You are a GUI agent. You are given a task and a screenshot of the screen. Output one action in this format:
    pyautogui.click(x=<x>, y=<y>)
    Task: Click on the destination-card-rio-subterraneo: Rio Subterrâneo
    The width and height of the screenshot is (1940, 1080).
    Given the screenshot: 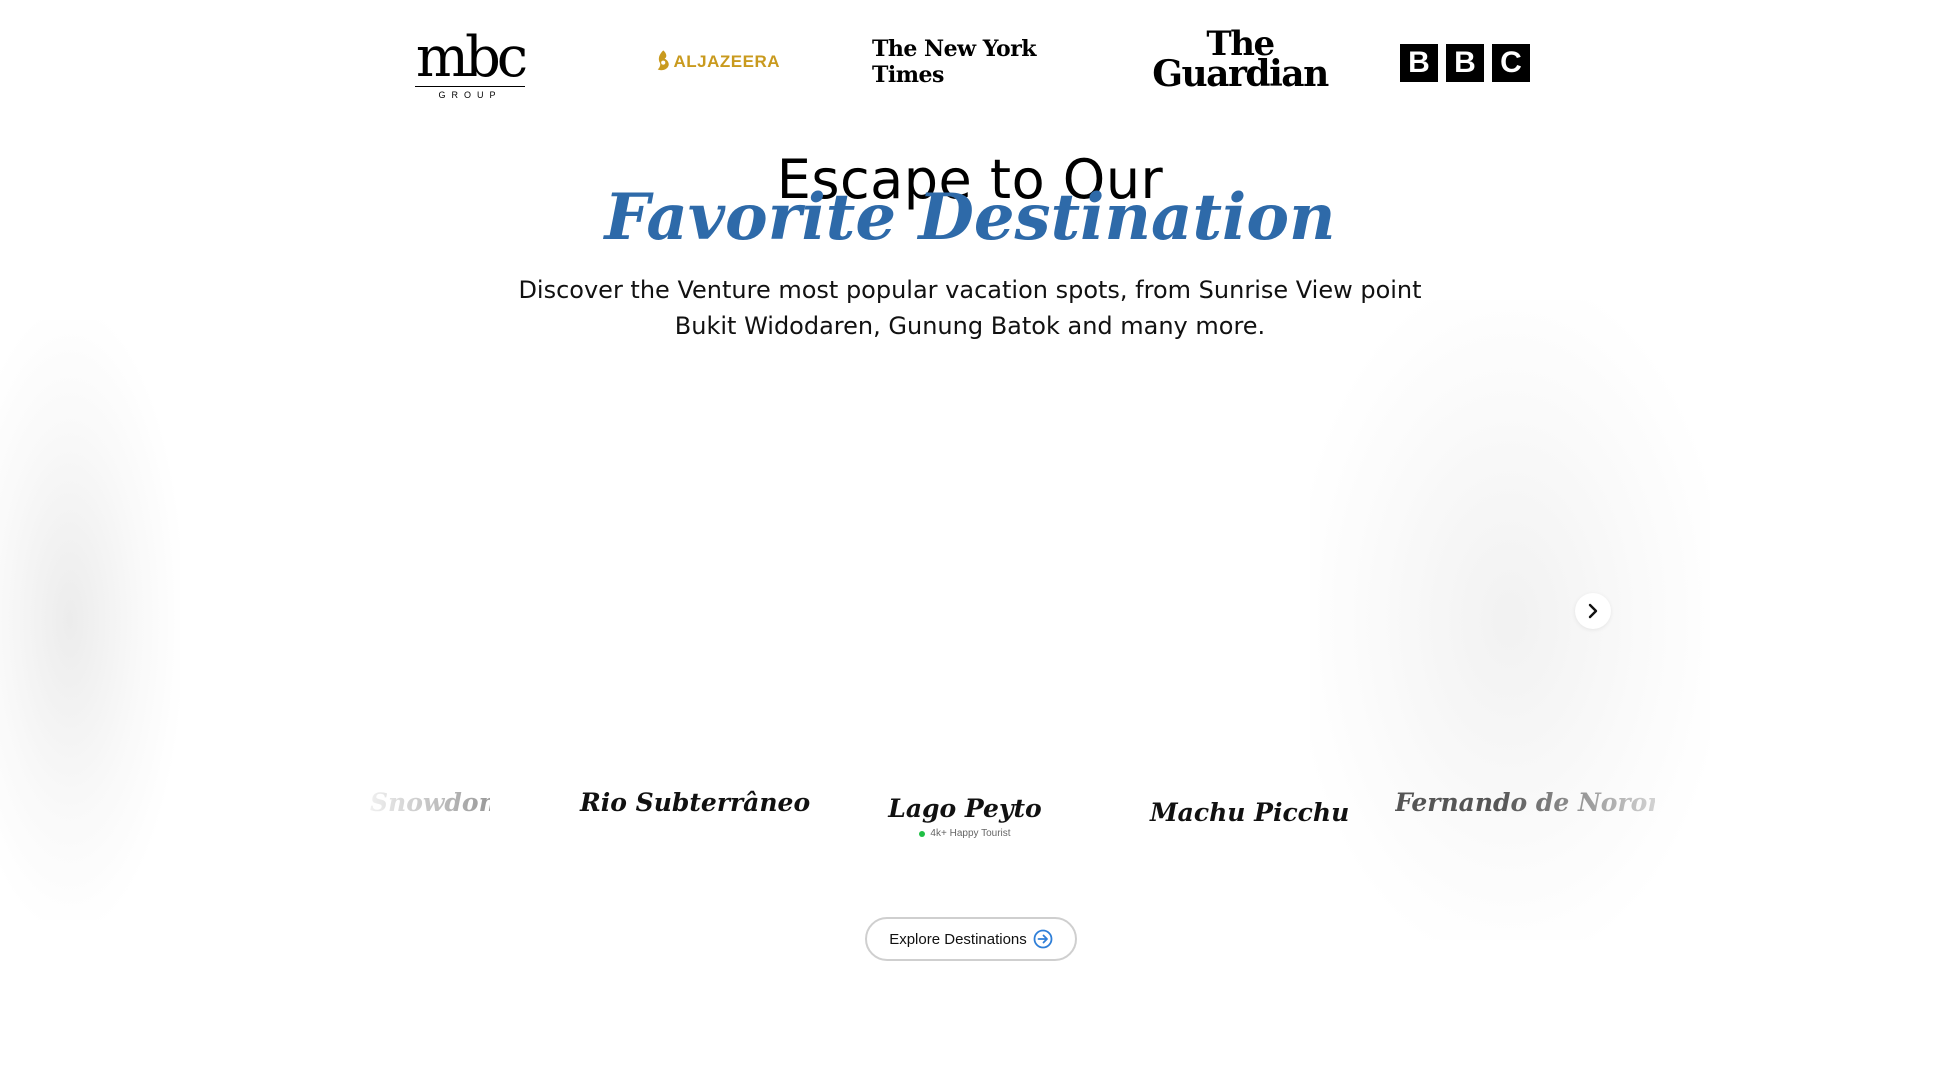 What is the action you would take?
    pyautogui.click(x=695, y=802)
    